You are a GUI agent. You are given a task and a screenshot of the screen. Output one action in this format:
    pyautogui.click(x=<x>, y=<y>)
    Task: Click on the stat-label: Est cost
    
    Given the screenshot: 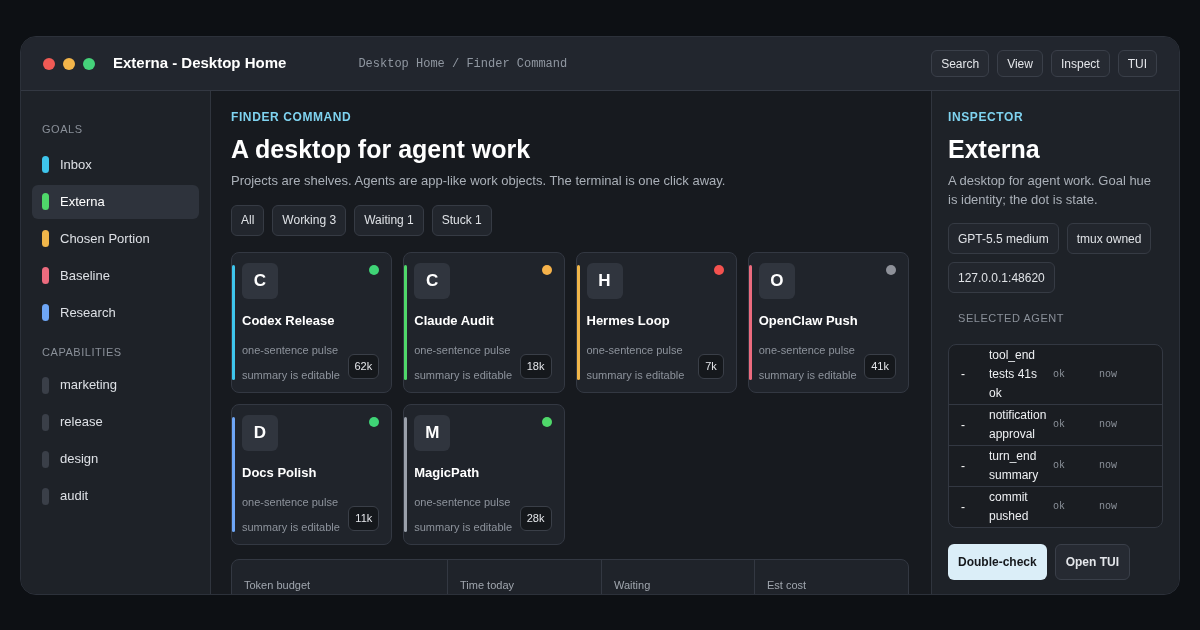 What is the action you would take?
    pyautogui.click(x=787, y=584)
    